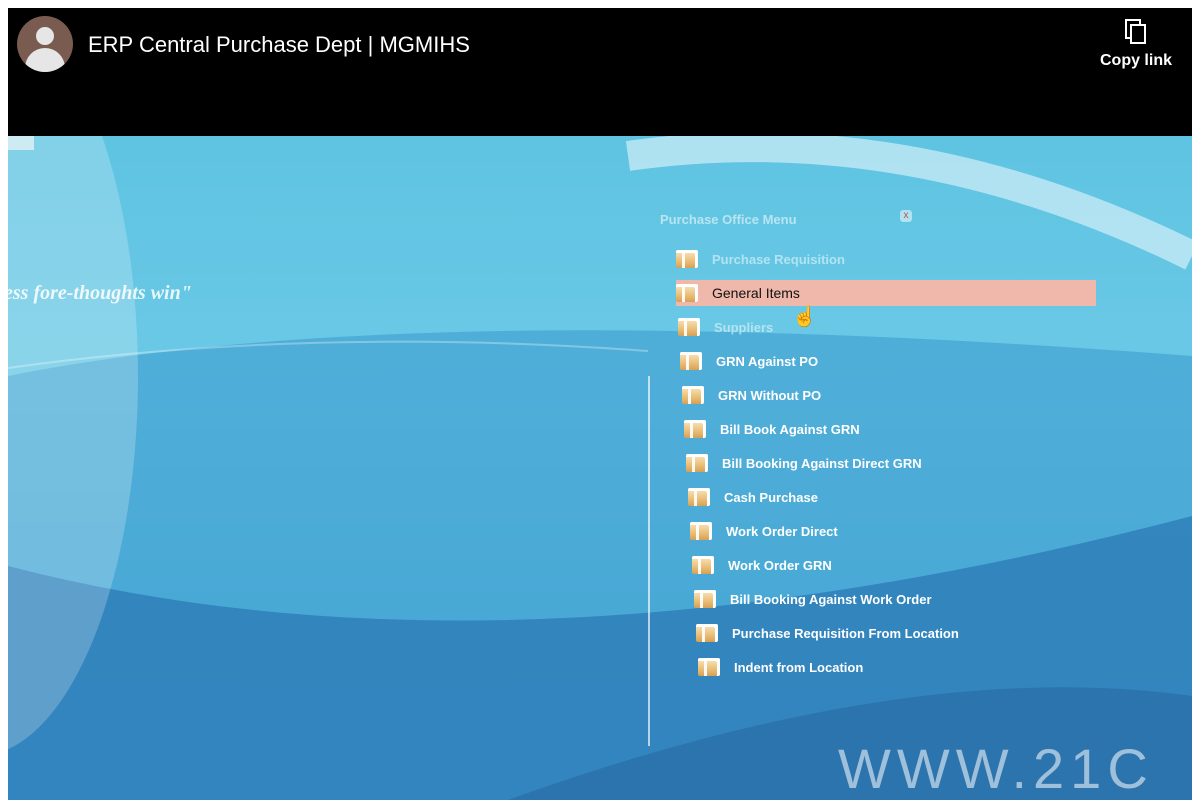 The image size is (1194, 800). I want to click on channel-avatar-icon, so click(45, 44).